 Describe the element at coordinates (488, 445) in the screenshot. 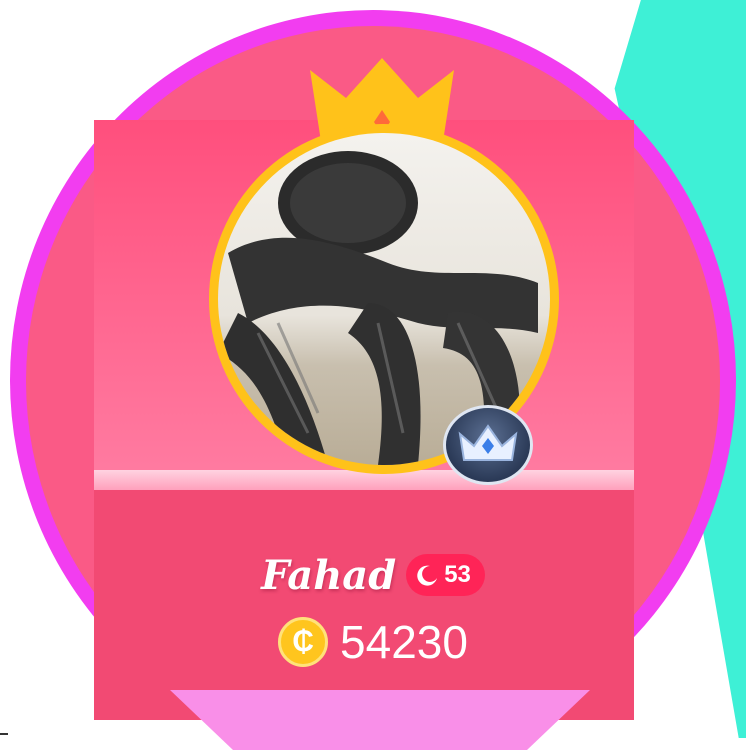

I see `vip-crown-badge-icon` at that location.